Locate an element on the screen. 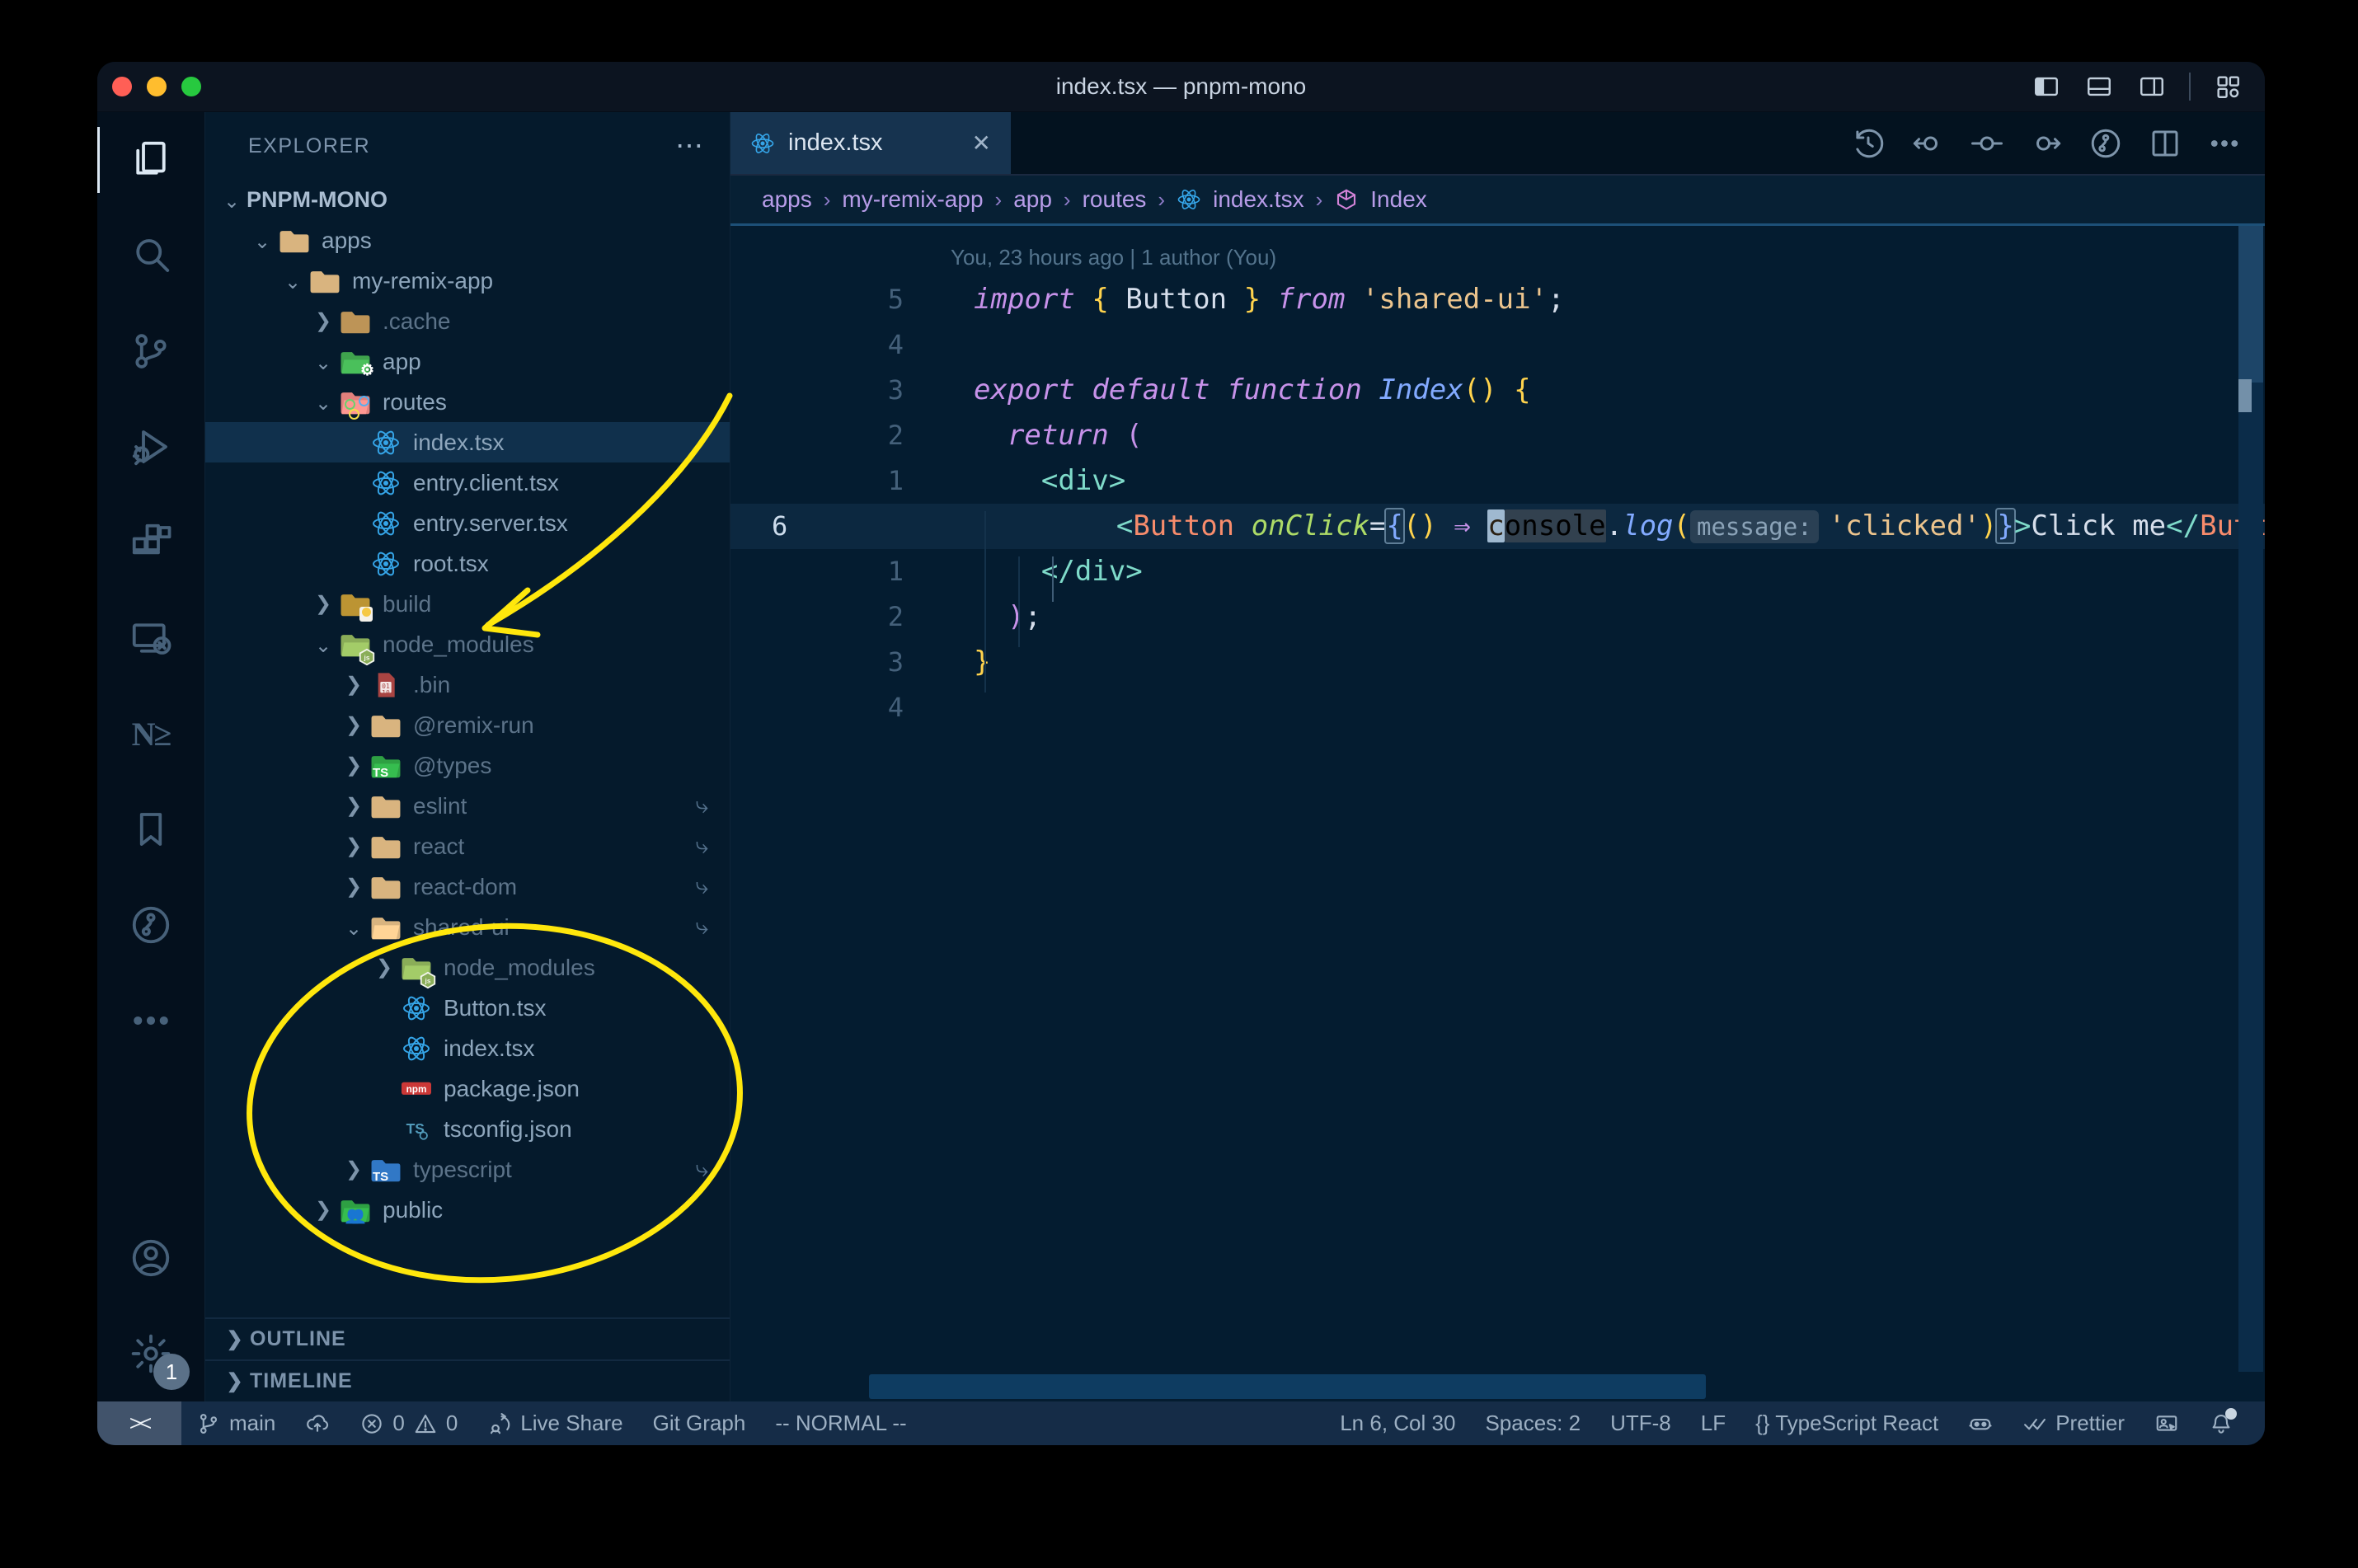  code-line: 1 <div> is located at coordinates (1498, 481).